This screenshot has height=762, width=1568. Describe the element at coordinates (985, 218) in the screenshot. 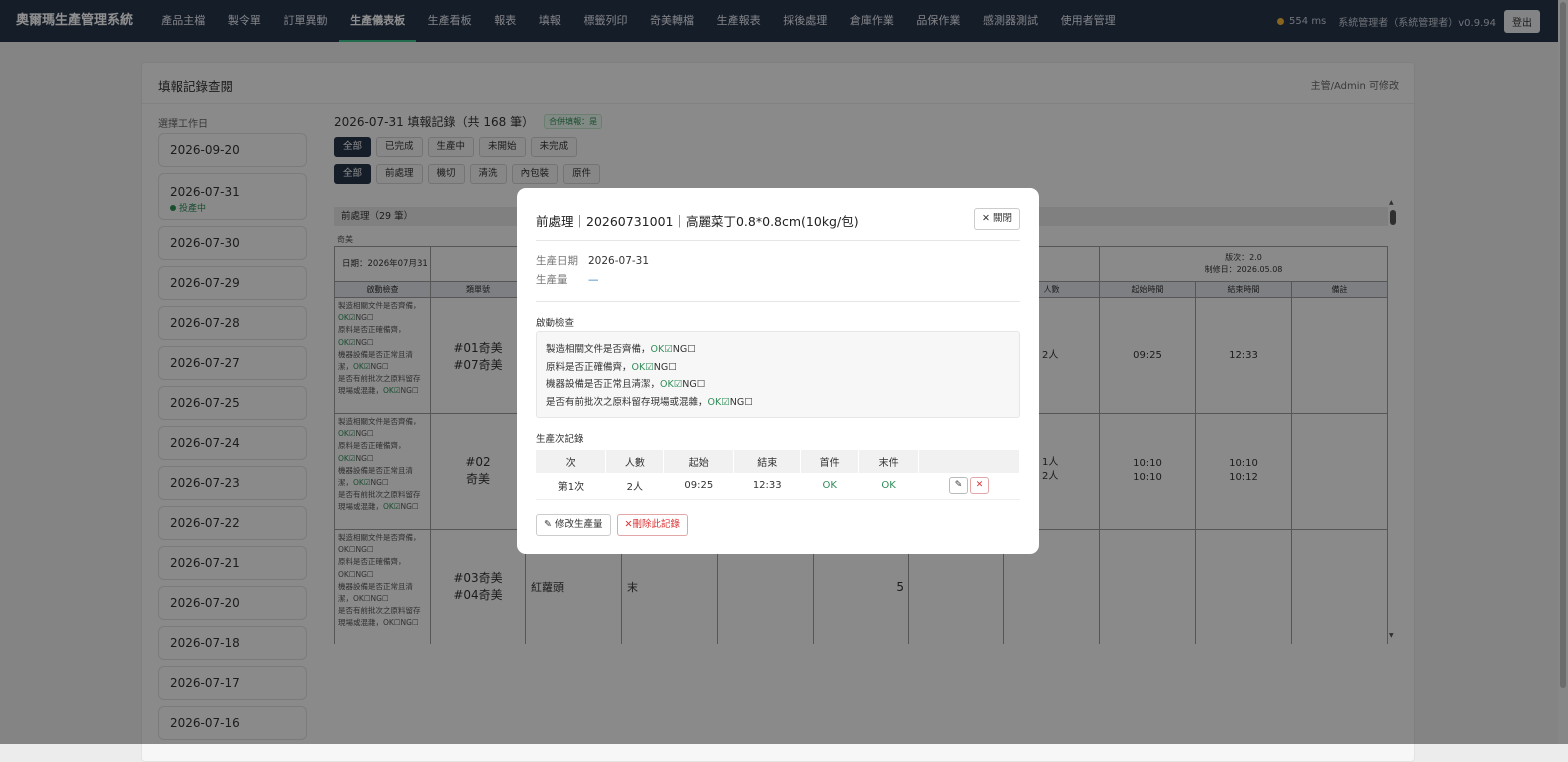

I see `close-icon: ✕` at that location.